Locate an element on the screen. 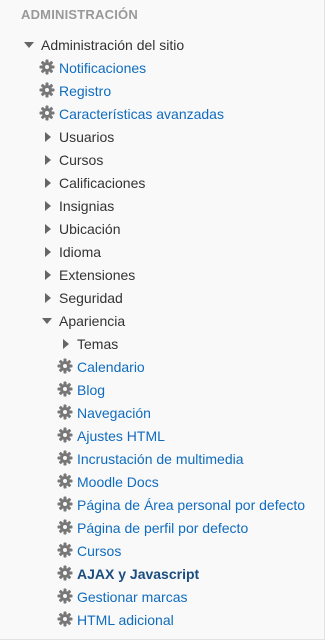  tree-link-label: Cursos is located at coordinates (99, 551).